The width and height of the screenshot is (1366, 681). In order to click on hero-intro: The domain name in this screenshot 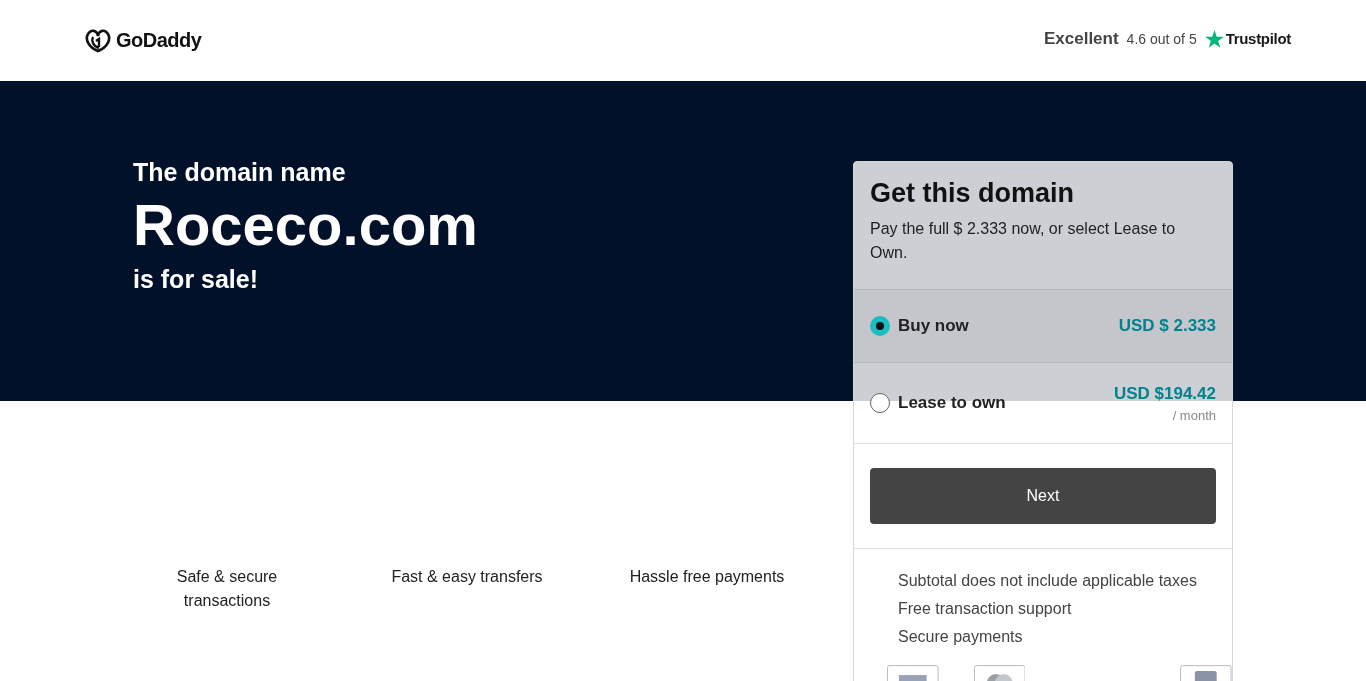, I will do `click(240, 172)`.